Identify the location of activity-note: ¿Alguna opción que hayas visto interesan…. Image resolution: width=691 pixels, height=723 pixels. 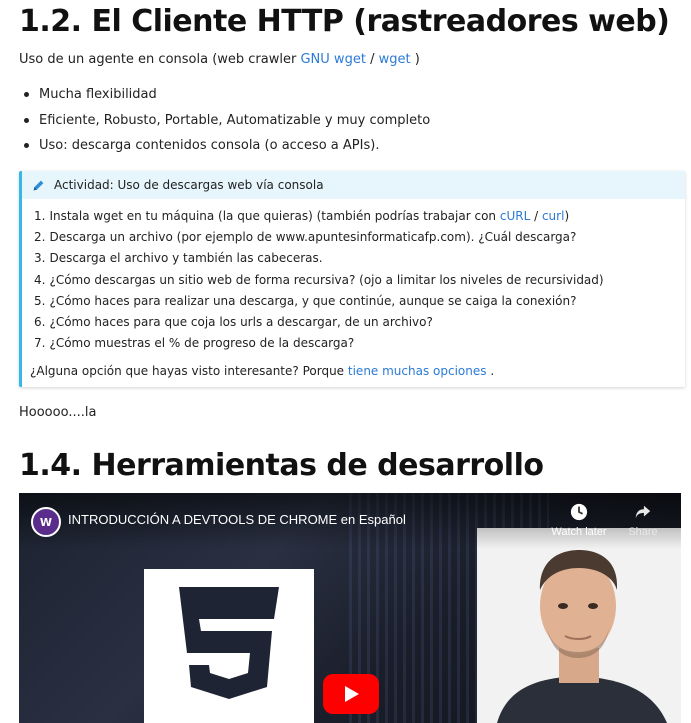
(262, 371).